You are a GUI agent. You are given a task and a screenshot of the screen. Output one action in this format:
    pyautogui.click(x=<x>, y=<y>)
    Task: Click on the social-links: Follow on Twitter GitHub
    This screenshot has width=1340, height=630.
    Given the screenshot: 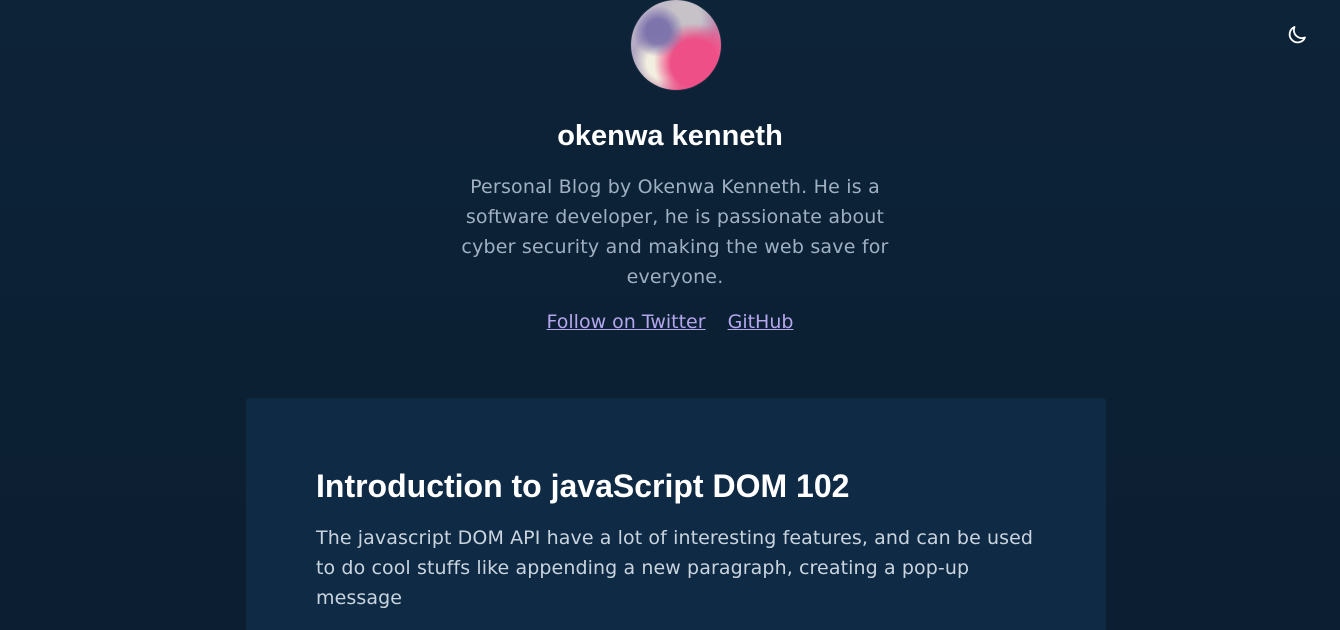 What is the action you would take?
    pyautogui.click(x=670, y=322)
    